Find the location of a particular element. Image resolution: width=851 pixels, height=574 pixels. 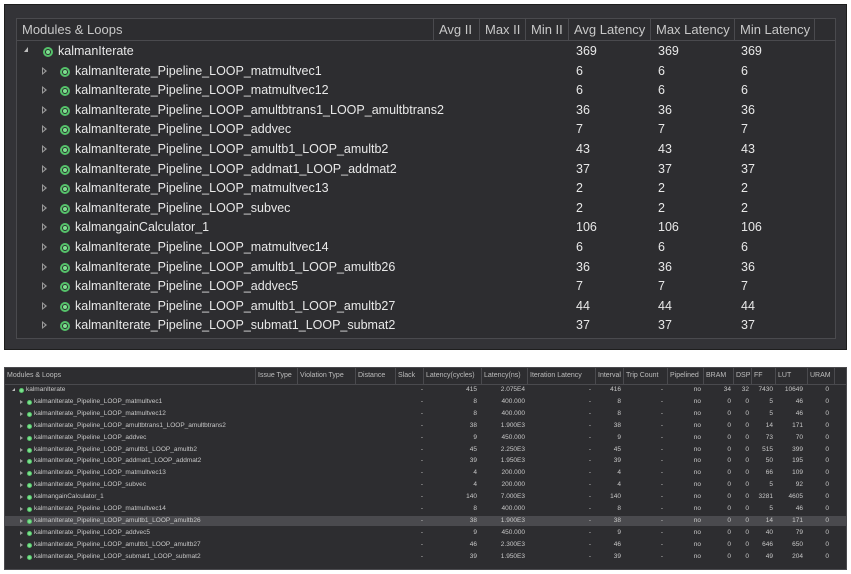

col-header-lut: LUT is located at coordinates (791, 376).